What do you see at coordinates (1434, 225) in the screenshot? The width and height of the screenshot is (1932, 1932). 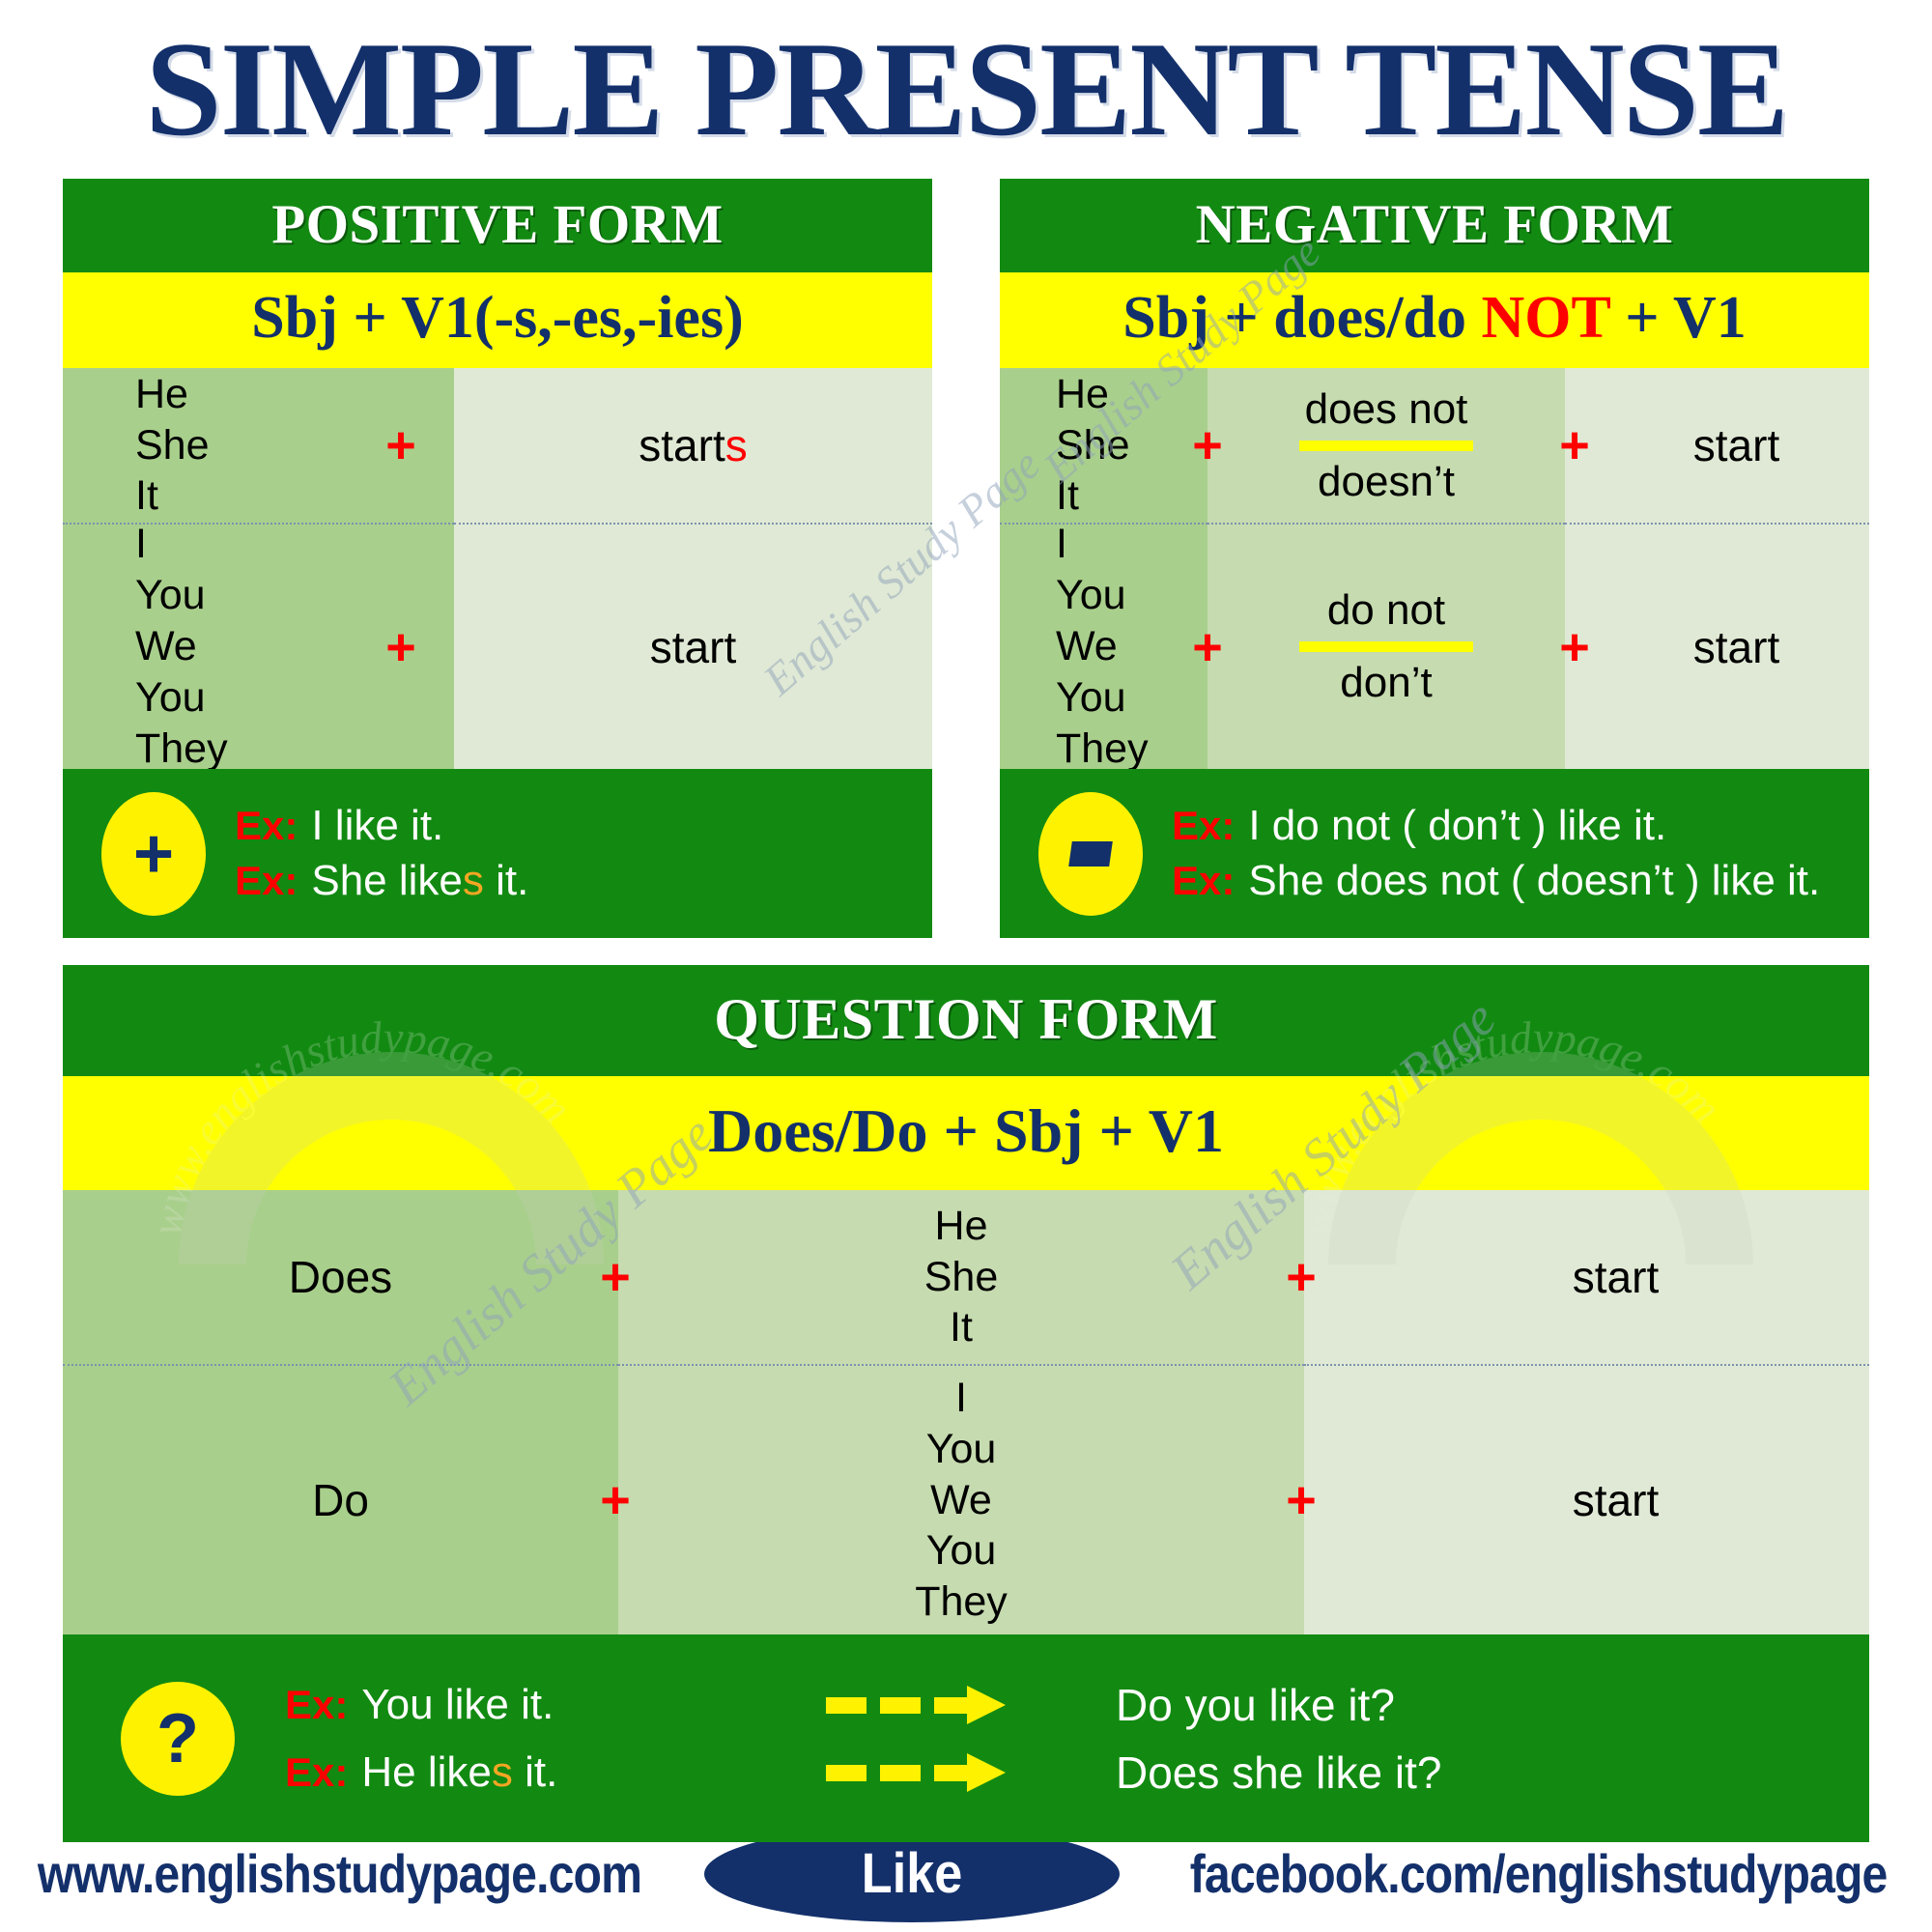 I see `negative-form-heading: NEGATIVE FORM` at bounding box center [1434, 225].